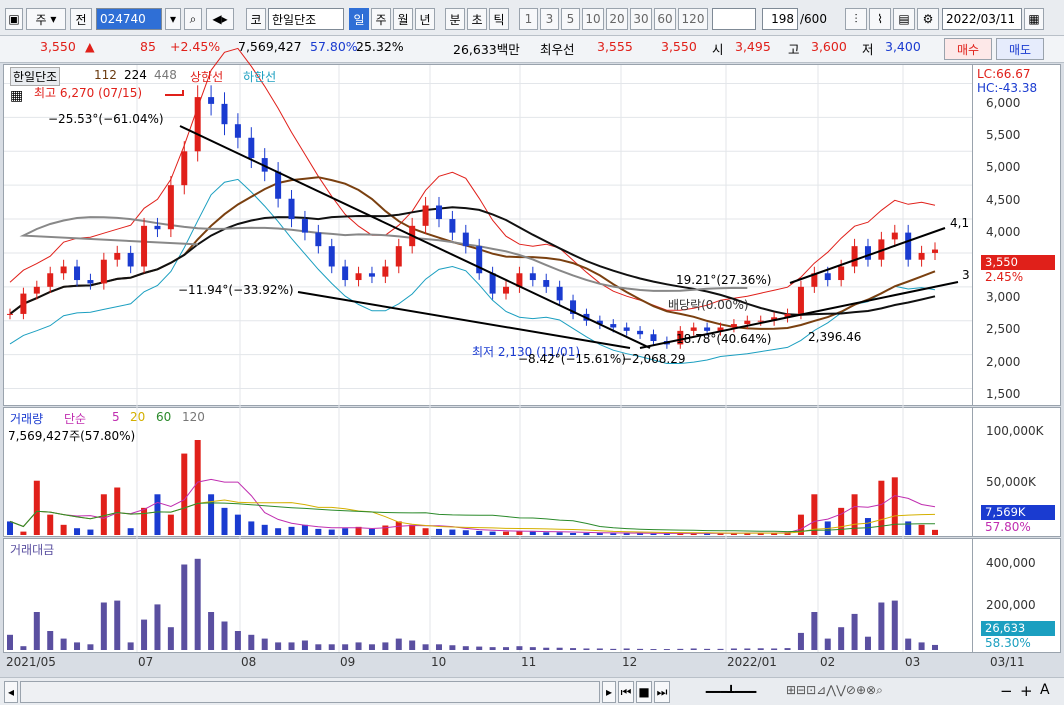 This screenshot has width=1064, height=705. What do you see at coordinates (72, 436) in the screenshot?
I see `volume-value: 7,569,427주(57.80%)` at bounding box center [72, 436].